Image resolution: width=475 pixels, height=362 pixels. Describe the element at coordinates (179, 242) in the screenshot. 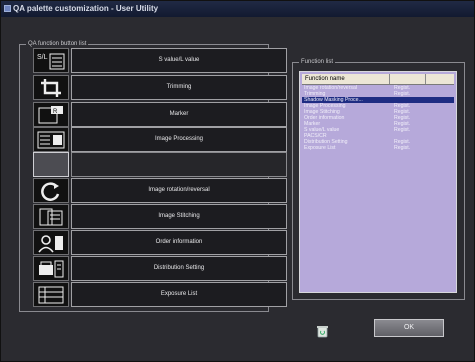

I see `qa-button-label: Order information` at that location.